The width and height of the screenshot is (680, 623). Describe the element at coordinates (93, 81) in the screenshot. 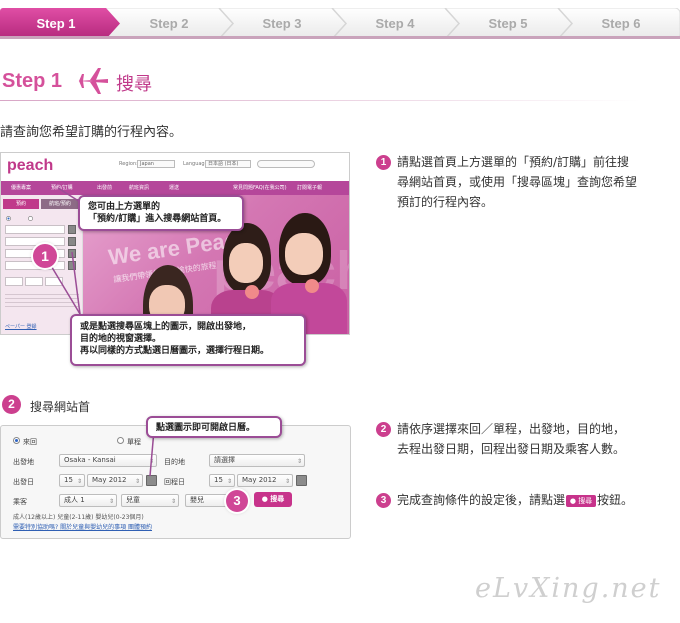

I see `airplane-icon` at that location.